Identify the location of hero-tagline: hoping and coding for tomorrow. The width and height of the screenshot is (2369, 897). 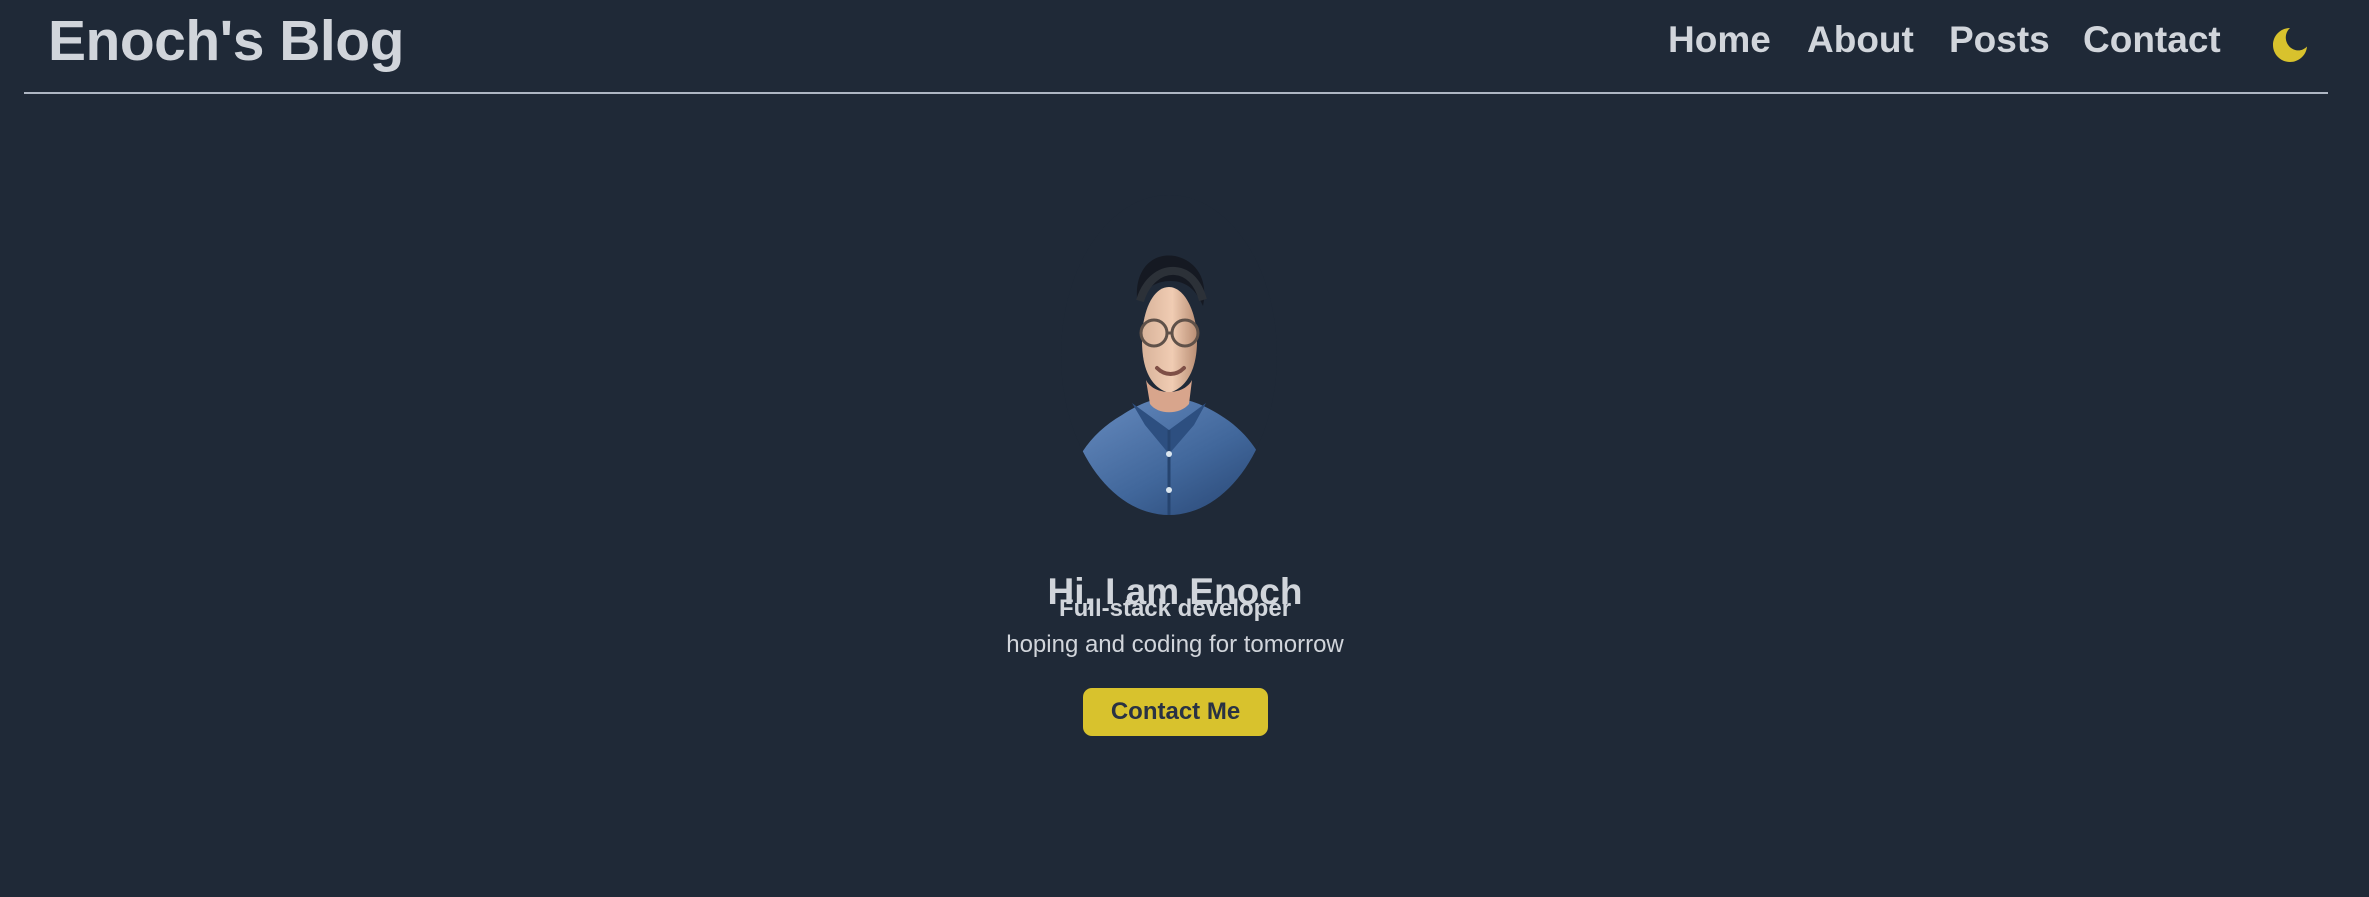
(1175, 644).